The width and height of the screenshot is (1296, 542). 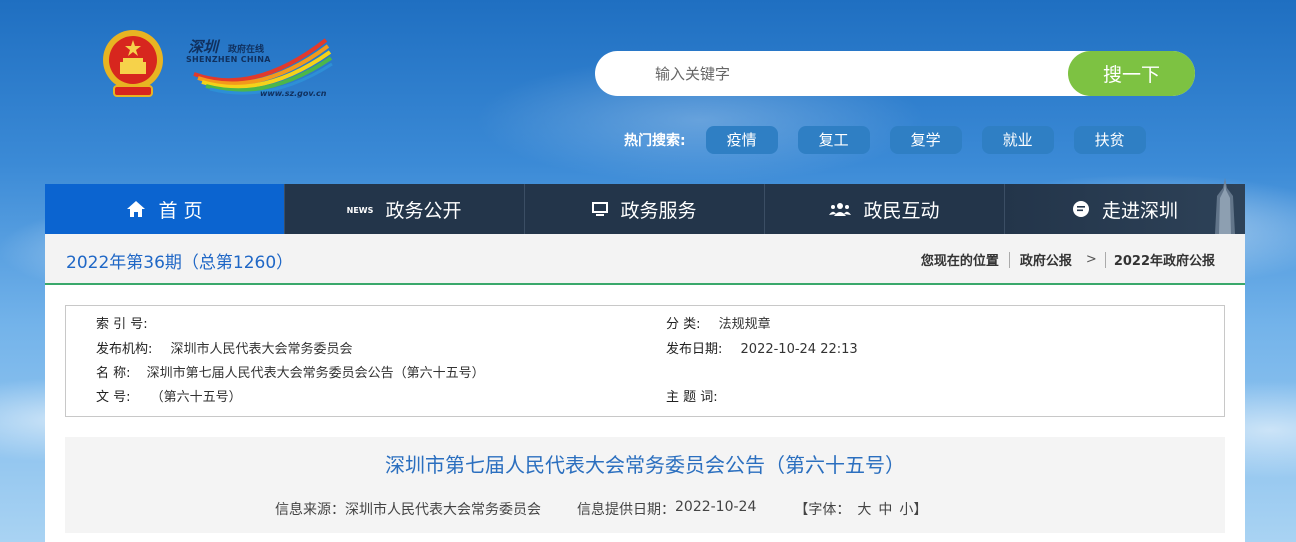 I want to click on nav-gov-affairs-open: NEWS 政务公开, so click(x=405, y=209).